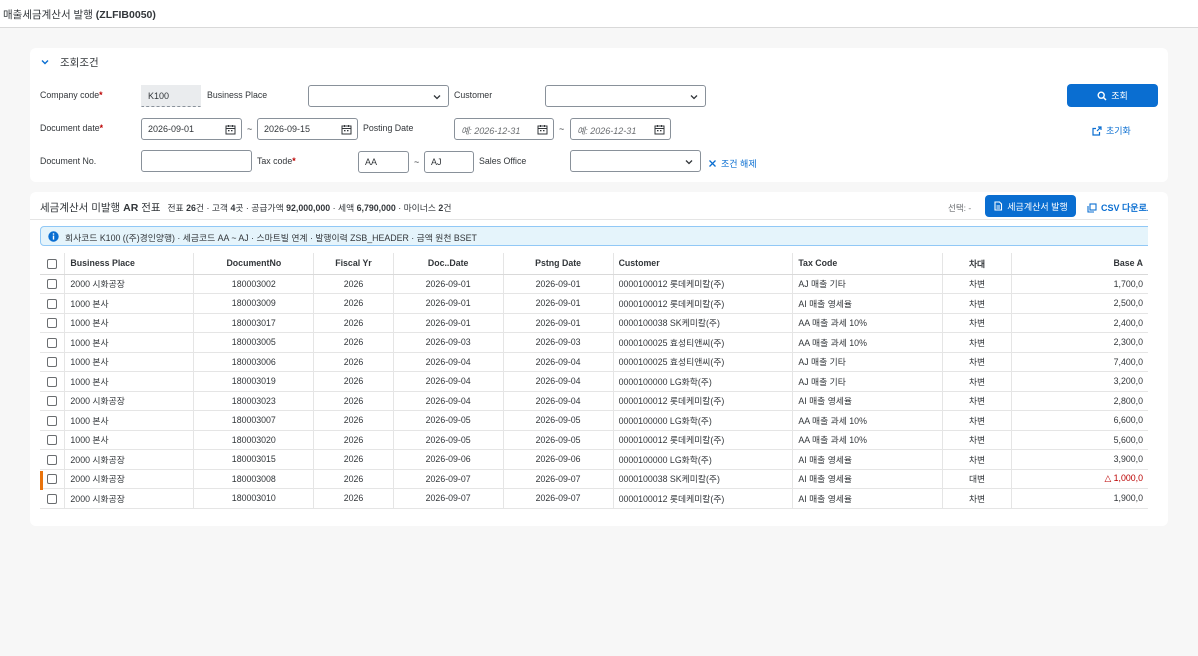 The height and width of the screenshot is (656, 1198). Describe the element at coordinates (998, 206) in the screenshot. I see `document-icon` at that location.